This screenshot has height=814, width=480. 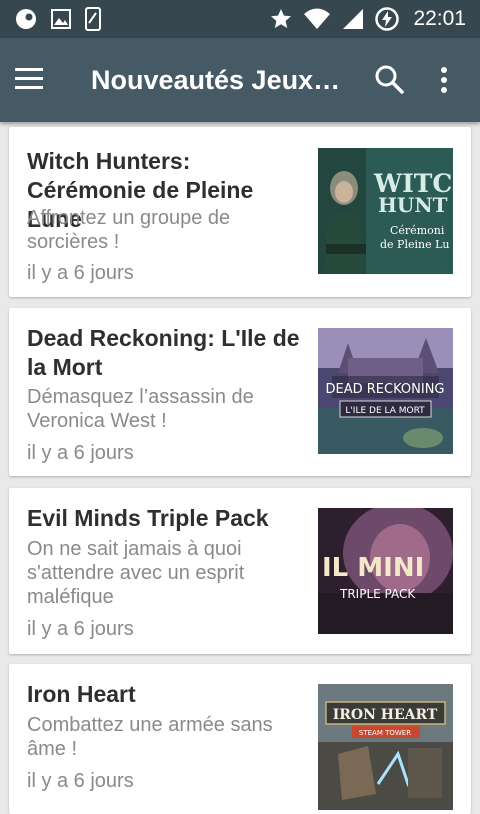 I want to click on wifi-icon, so click(x=317, y=18).